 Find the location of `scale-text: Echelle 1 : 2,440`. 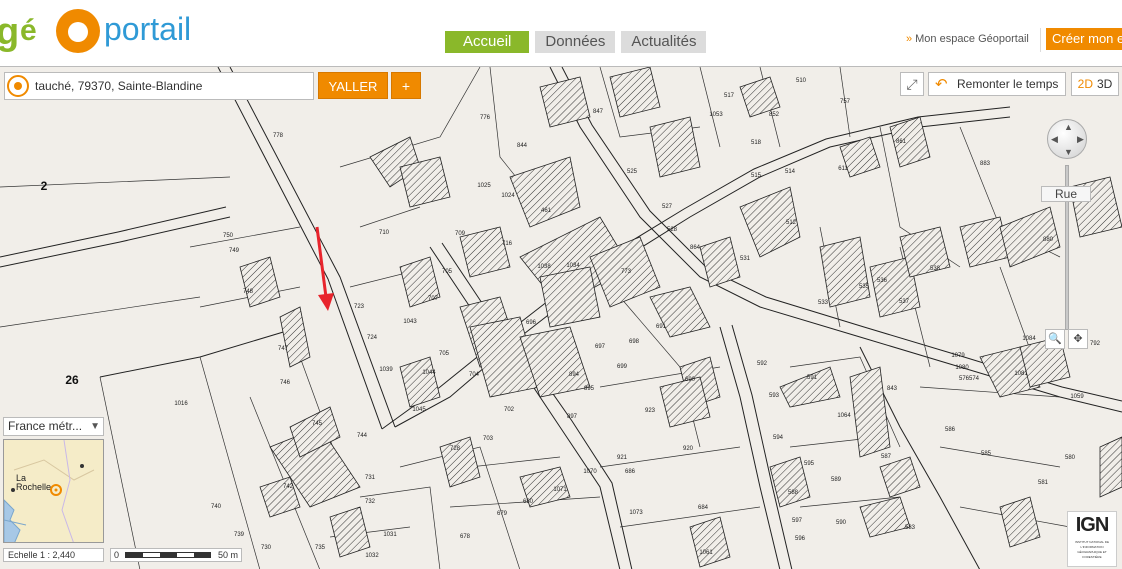

scale-text: Echelle 1 : 2,440 is located at coordinates (53, 555).